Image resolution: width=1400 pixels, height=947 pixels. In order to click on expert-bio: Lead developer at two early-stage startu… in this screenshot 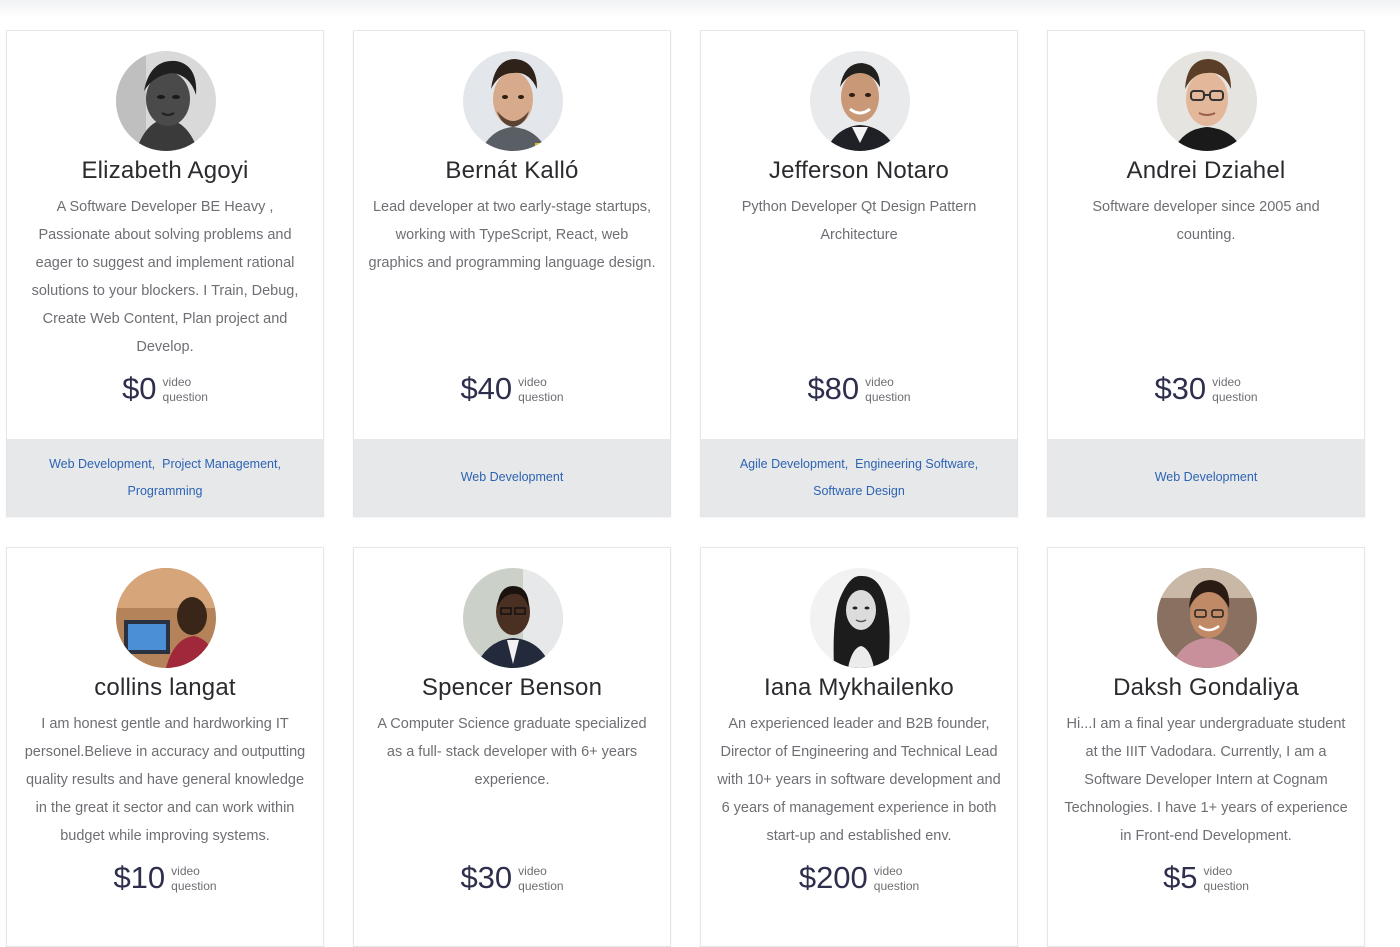, I will do `click(512, 235)`.